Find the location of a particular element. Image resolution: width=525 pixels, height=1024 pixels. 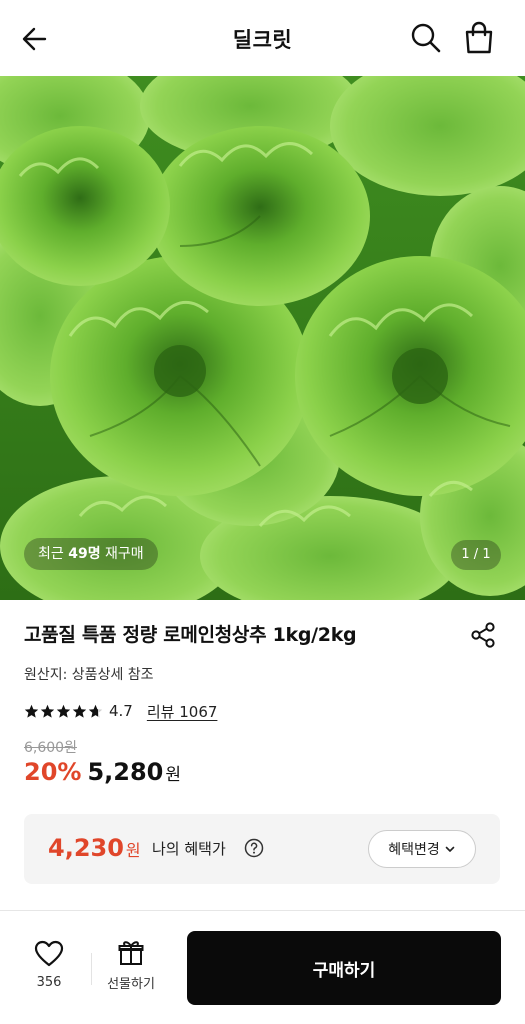

original-price: 6,600원 is located at coordinates (50, 748).